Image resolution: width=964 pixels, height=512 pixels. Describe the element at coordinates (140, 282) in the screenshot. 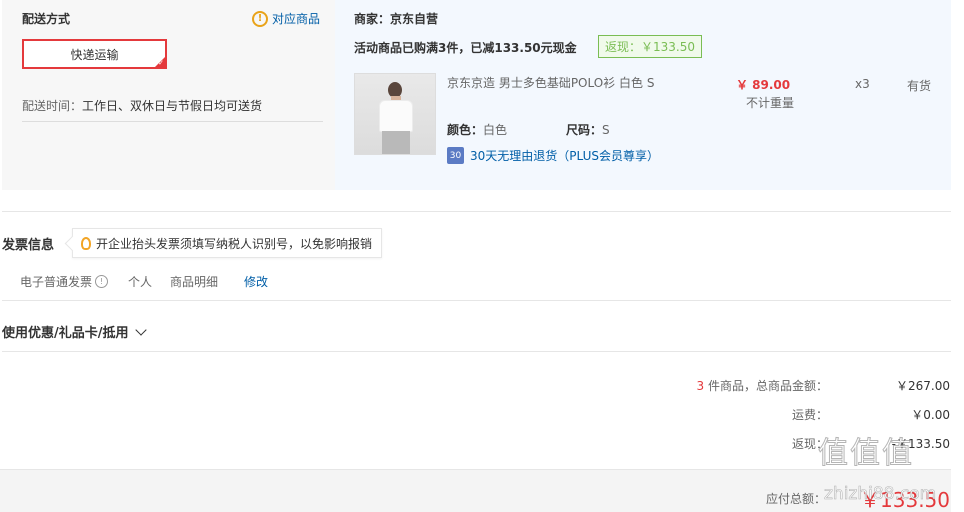

I see `invoice-title-type: 个人` at that location.